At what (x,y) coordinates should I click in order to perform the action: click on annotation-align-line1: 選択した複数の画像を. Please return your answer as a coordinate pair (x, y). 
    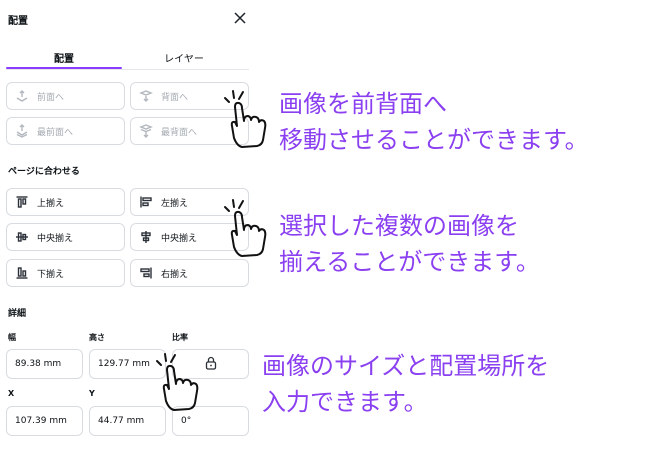
    Looking at the image, I should click on (399, 226).